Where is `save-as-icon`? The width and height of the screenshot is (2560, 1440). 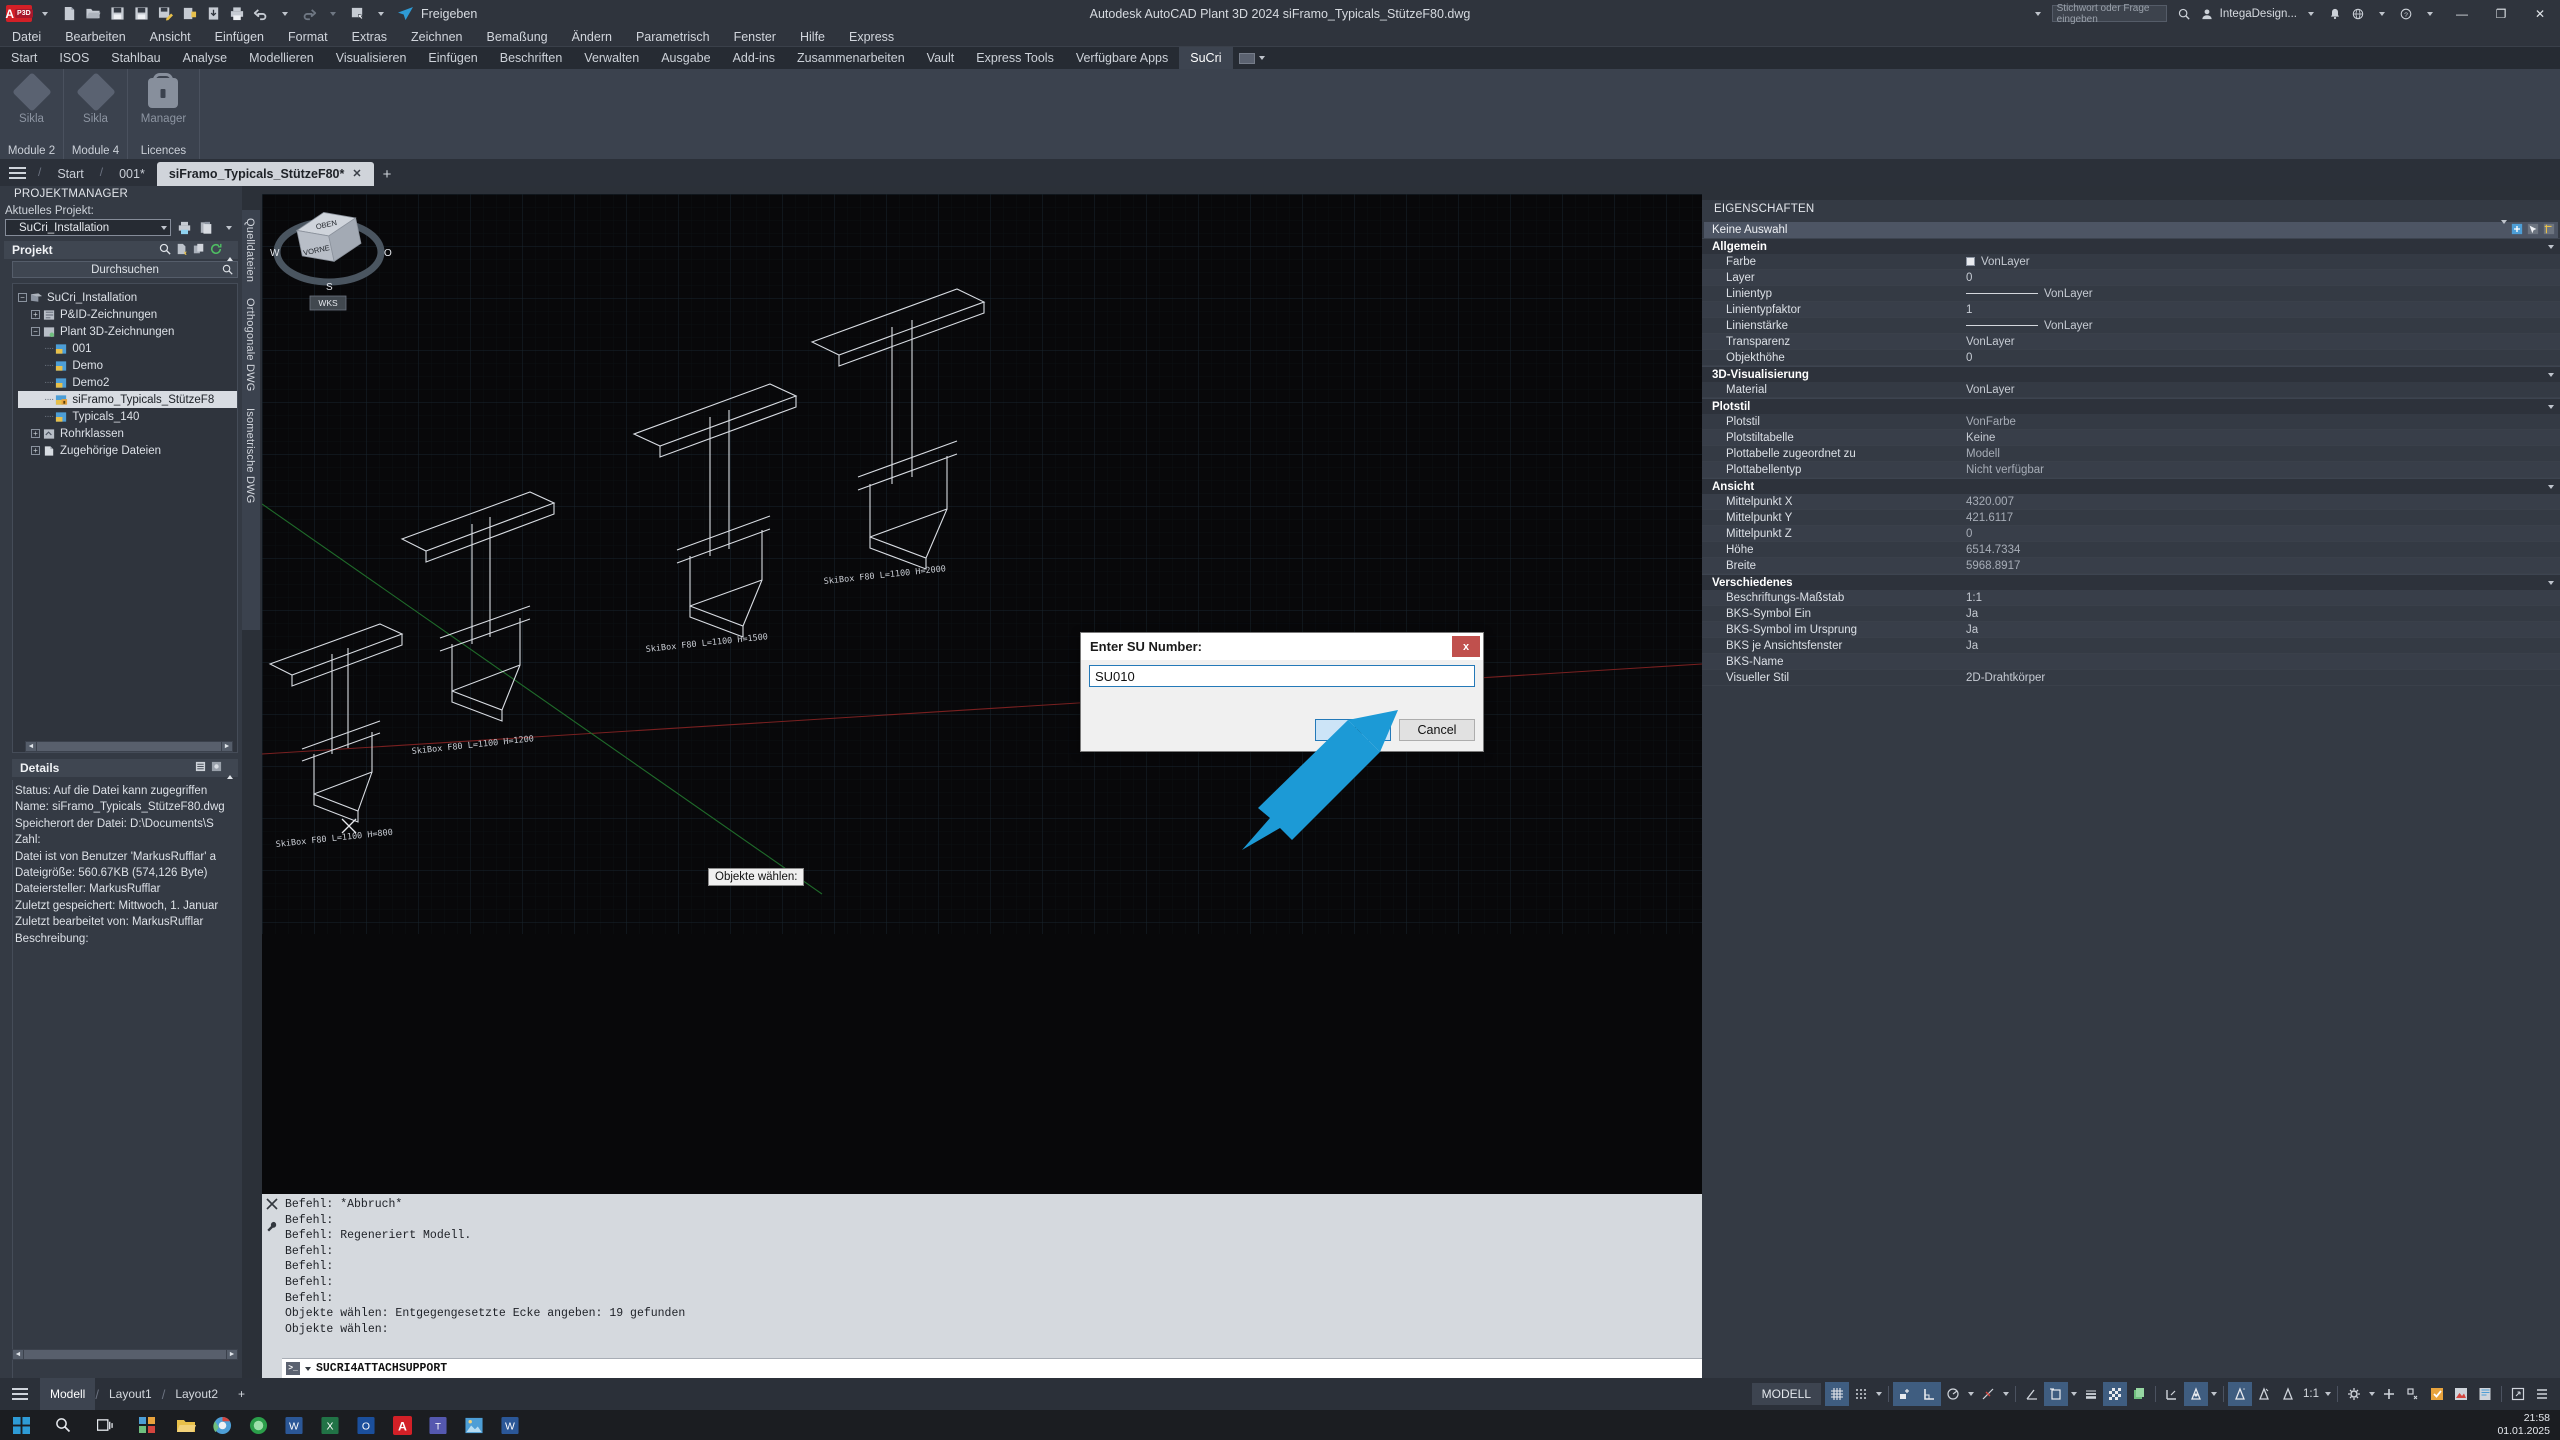 save-as-icon is located at coordinates (141, 14).